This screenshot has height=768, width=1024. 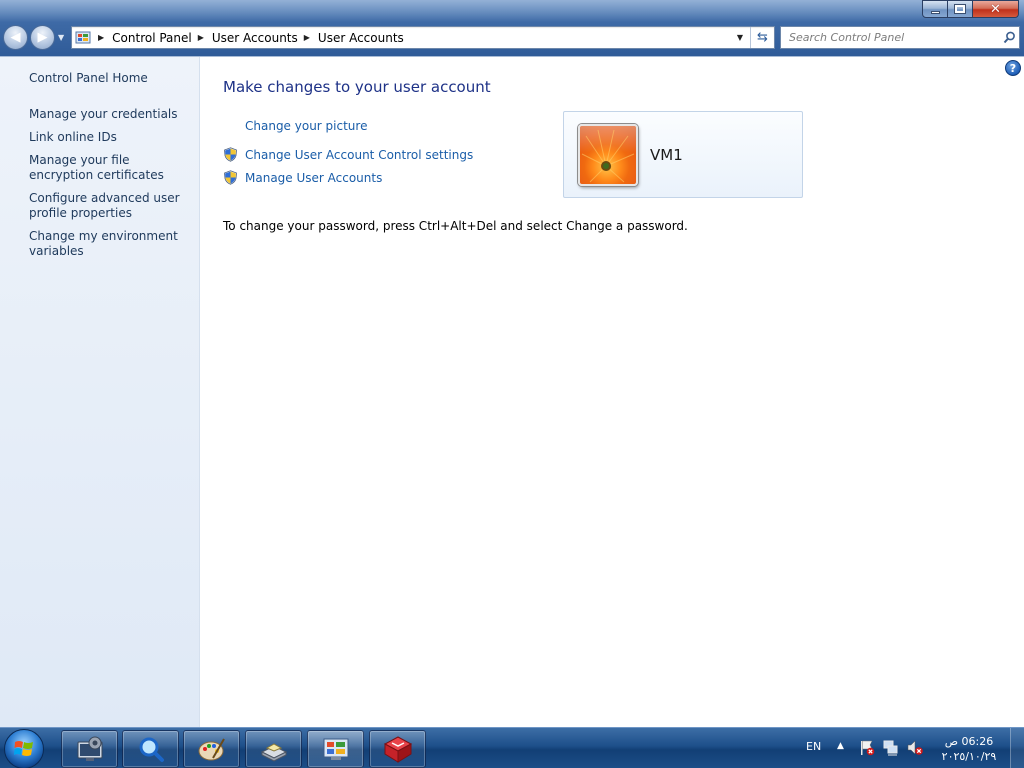 What do you see at coordinates (969, 749) in the screenshot?
I see `system-clock: 06:26 ص ٢٠٢٥/١٠/٢٩` at bounding box center [969, 749].